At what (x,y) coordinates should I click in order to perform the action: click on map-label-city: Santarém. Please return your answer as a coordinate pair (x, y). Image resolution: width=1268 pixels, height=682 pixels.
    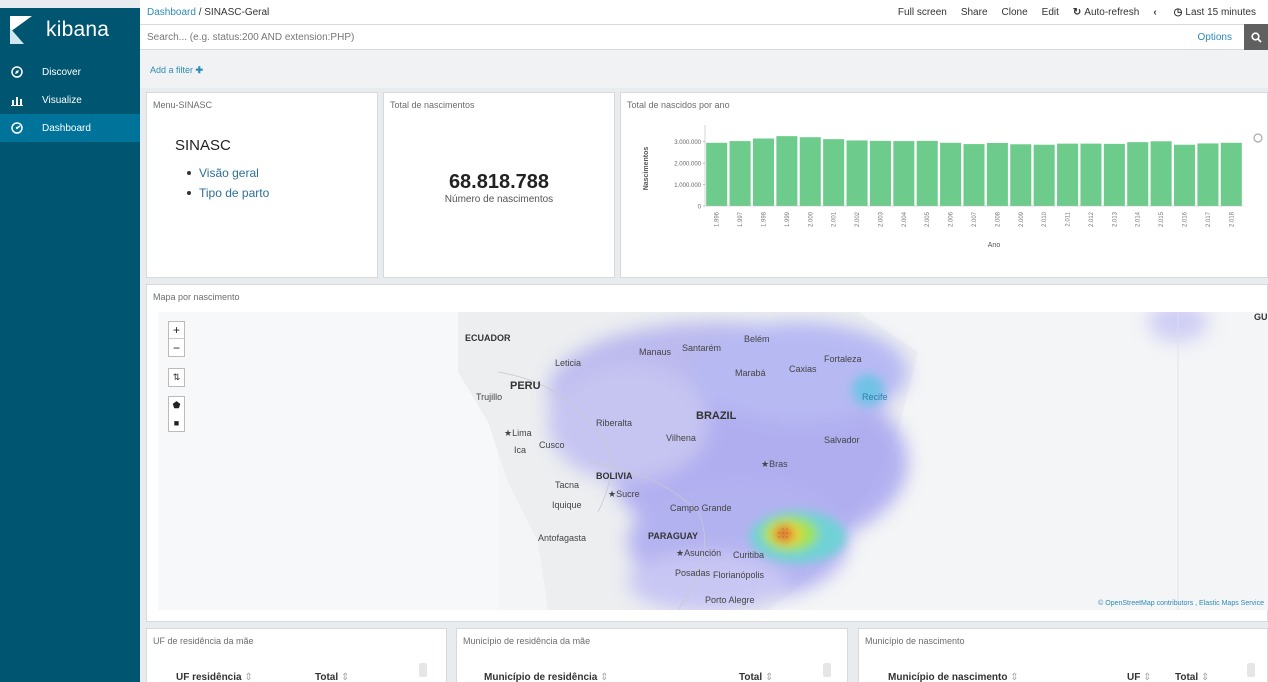
    Looking at the image, I should click on (702, 348).